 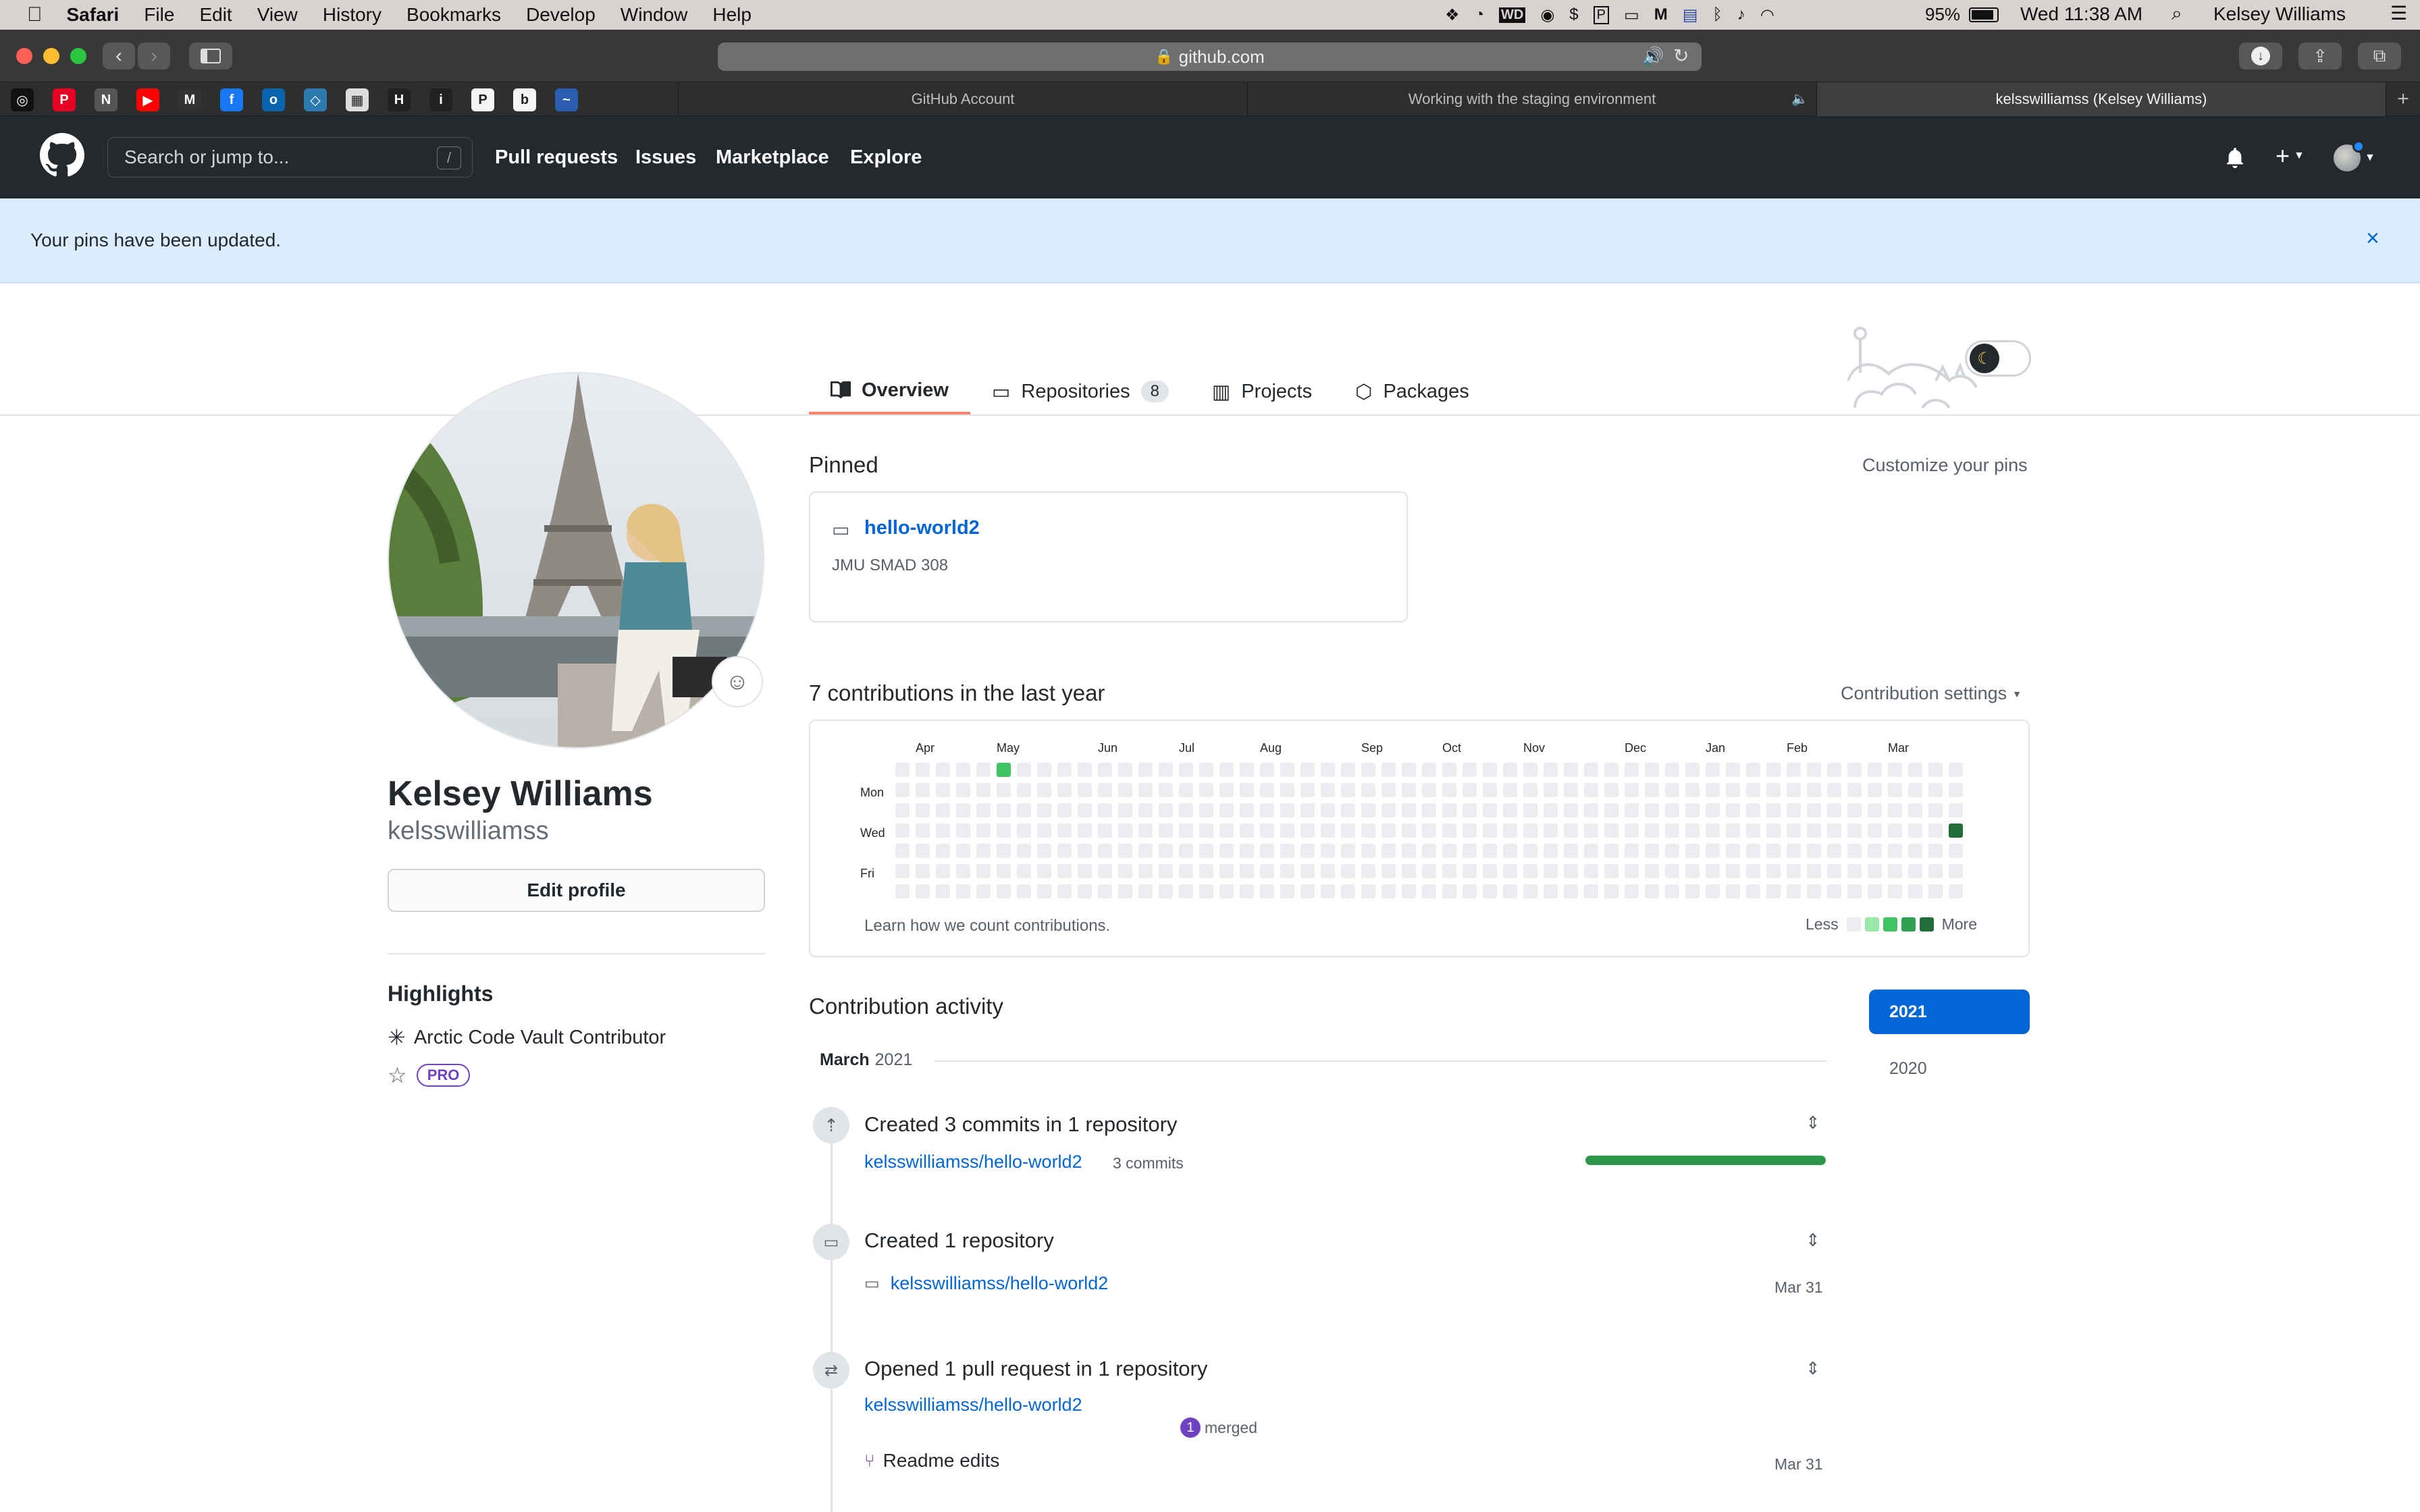 I want to click on menu-history: History, so click(x=352, y=15).